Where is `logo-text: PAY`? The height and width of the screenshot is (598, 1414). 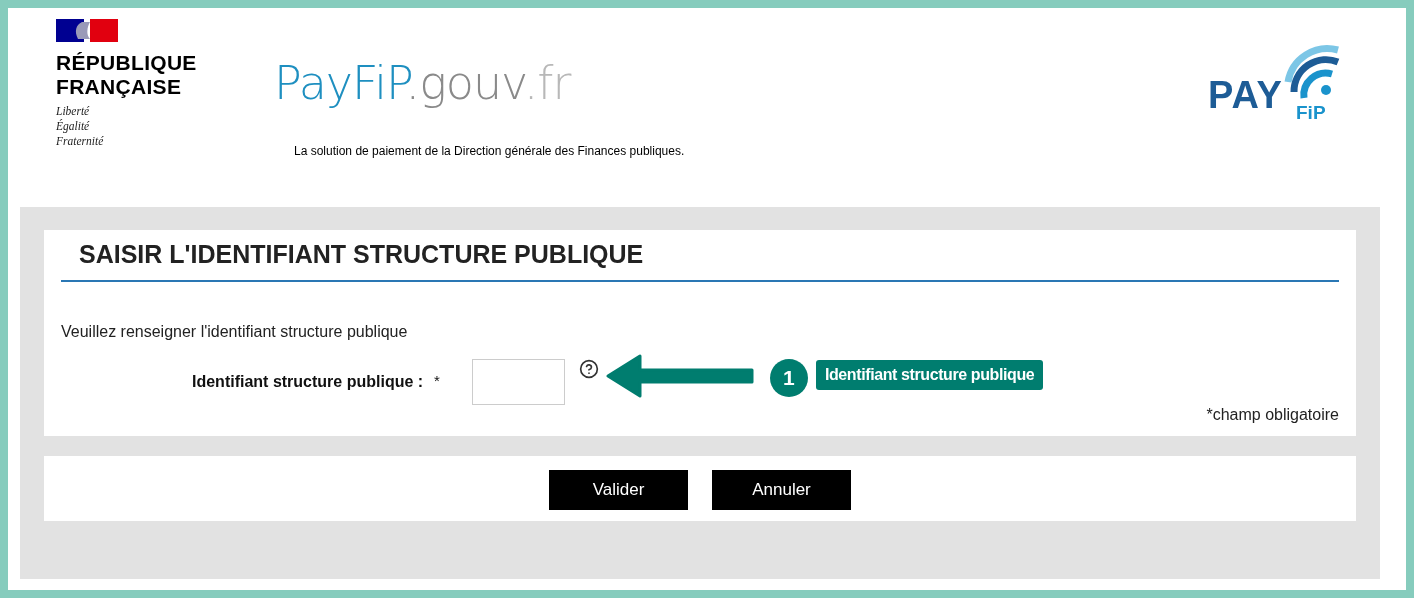
logo-text: PAY is located at coordinates (1245, 95).